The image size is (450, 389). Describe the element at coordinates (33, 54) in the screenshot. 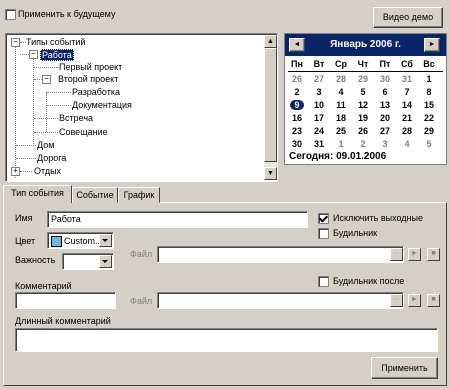

I see `collapse-work-icon: −` at that location.